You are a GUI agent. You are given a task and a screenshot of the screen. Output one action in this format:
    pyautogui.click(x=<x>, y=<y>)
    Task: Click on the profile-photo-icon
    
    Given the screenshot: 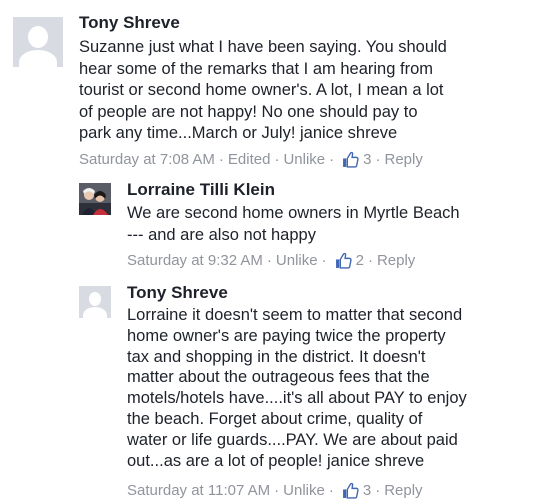 What is the action you would take?
    pyautogui.click(x=95, y=199)
    